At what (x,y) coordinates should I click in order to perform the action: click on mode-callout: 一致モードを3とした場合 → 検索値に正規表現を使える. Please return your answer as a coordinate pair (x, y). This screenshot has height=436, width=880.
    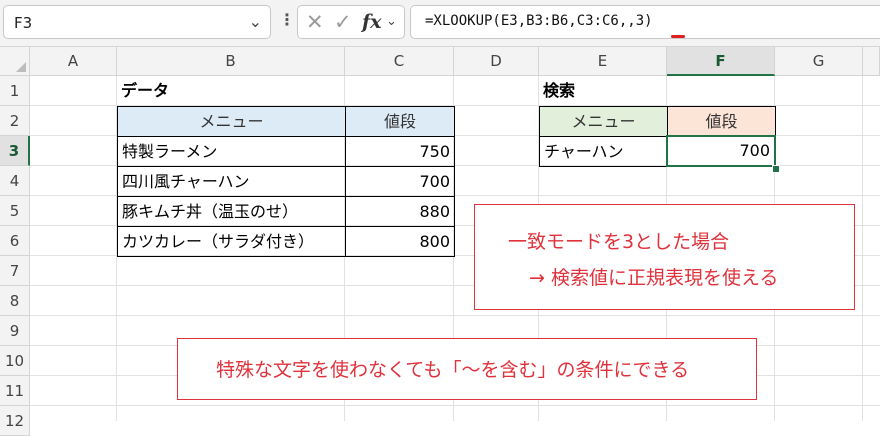
    Looking at the image, I should click on (664, 257).